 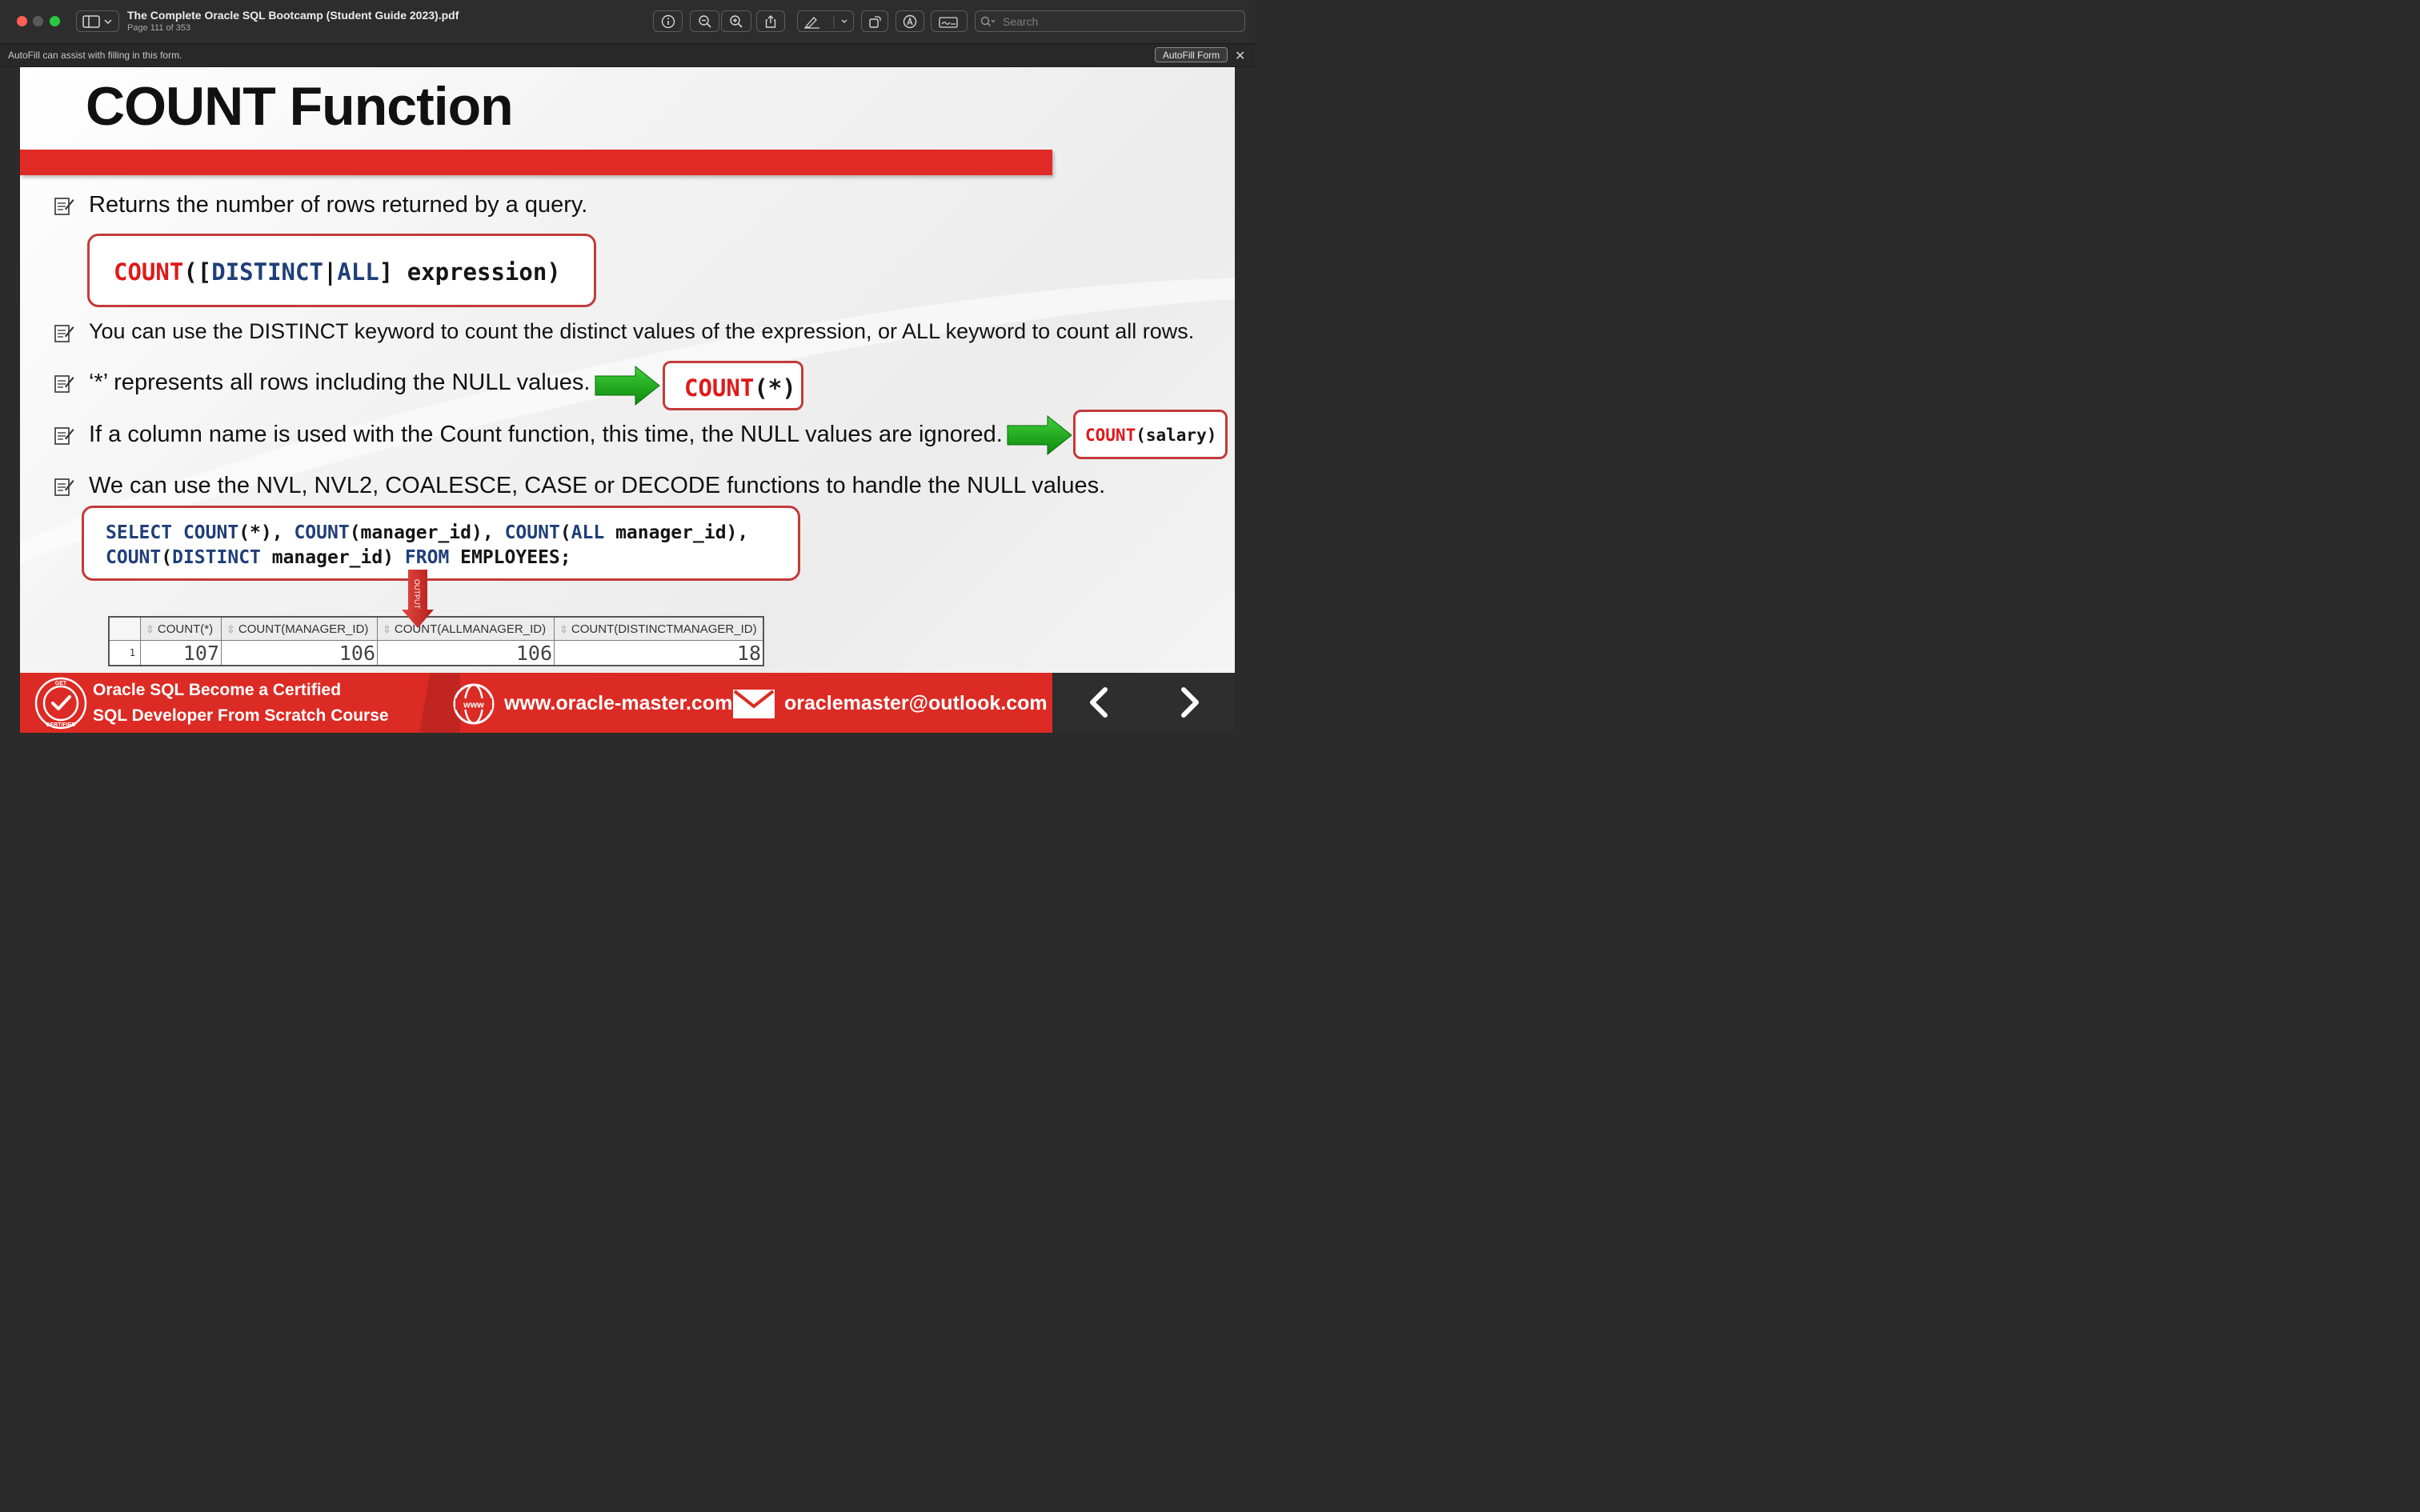 What do you see at coordinates (988, 21) in the screenshot?
I see `search-icon` at bounding box center [988, 21].